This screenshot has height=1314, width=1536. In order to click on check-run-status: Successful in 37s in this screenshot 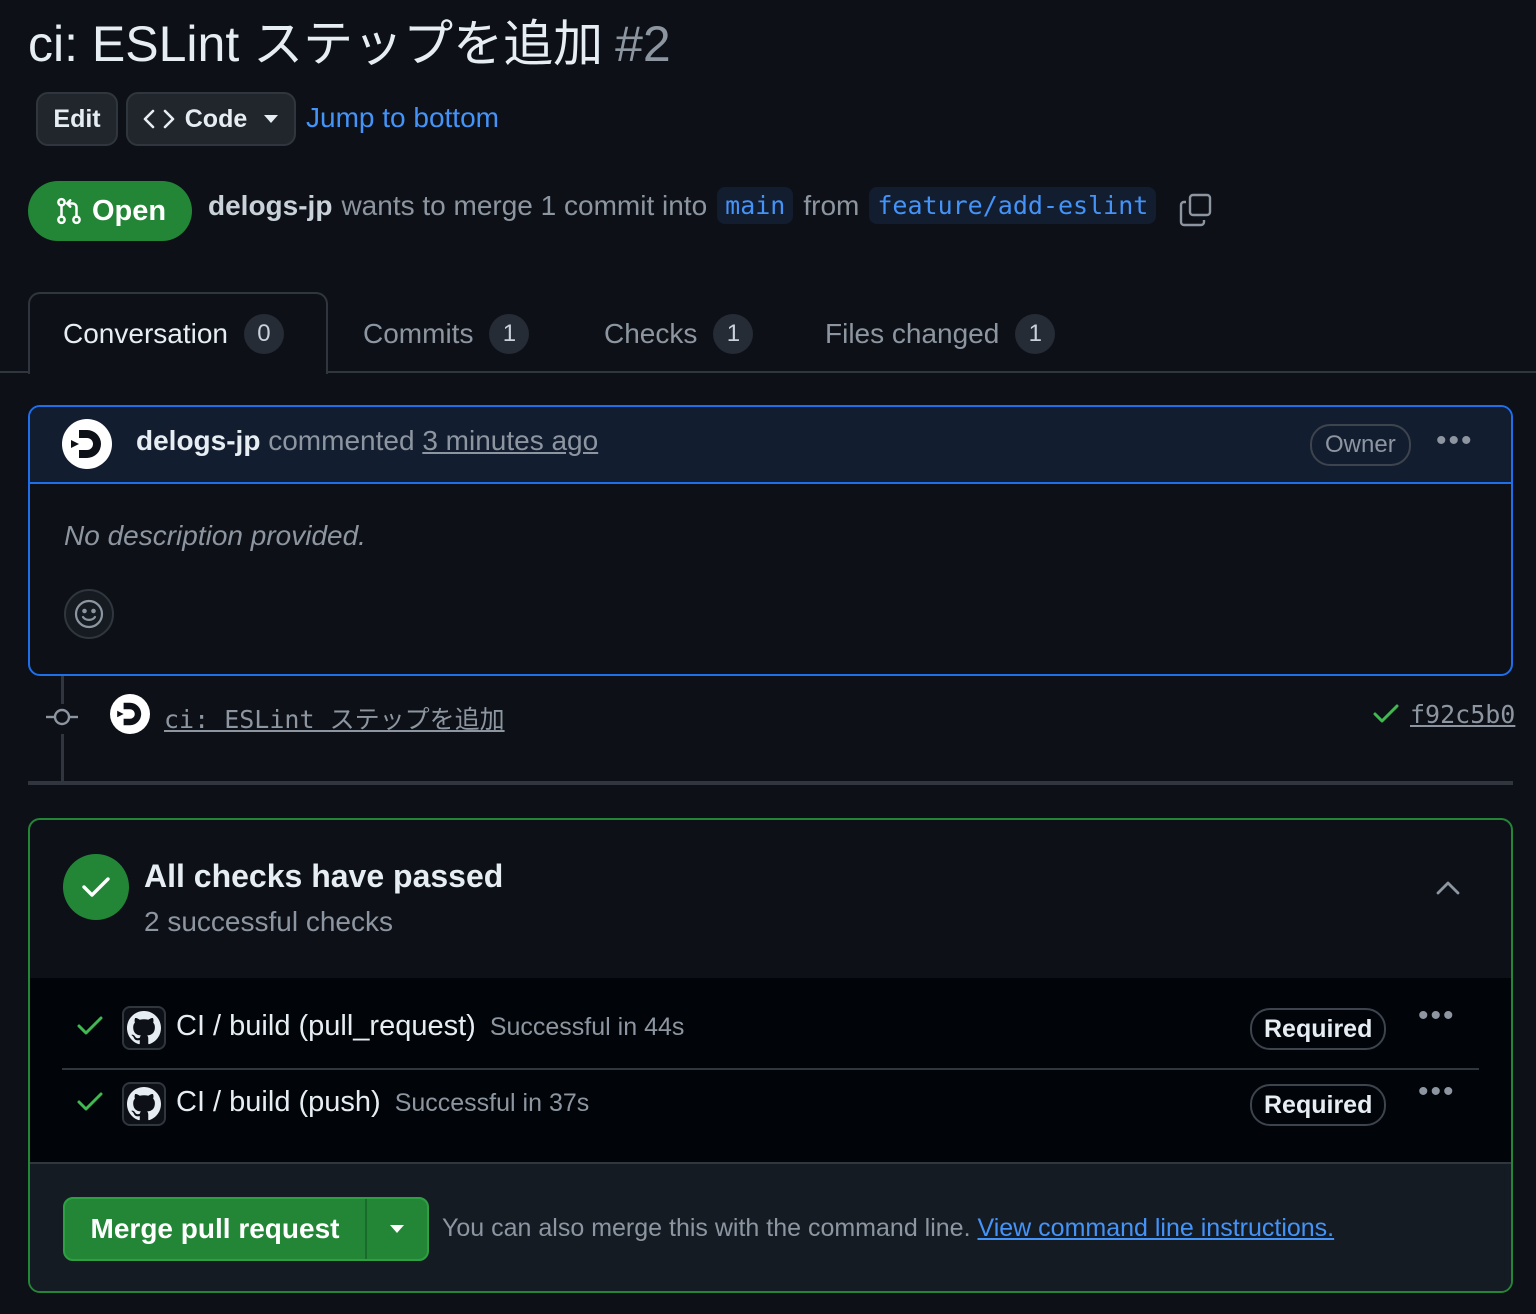, I will do `click(492, 1103)`.